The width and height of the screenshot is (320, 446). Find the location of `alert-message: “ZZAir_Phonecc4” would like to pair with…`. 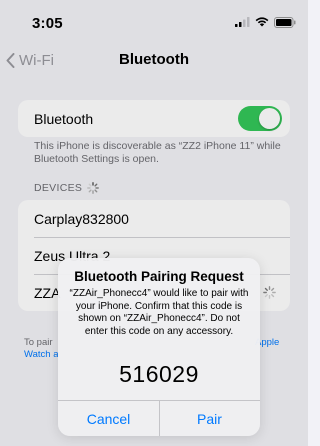

alert-message: “ZZAir_Phonecc4” would like to pair with… is located at coordinates (159, 312).